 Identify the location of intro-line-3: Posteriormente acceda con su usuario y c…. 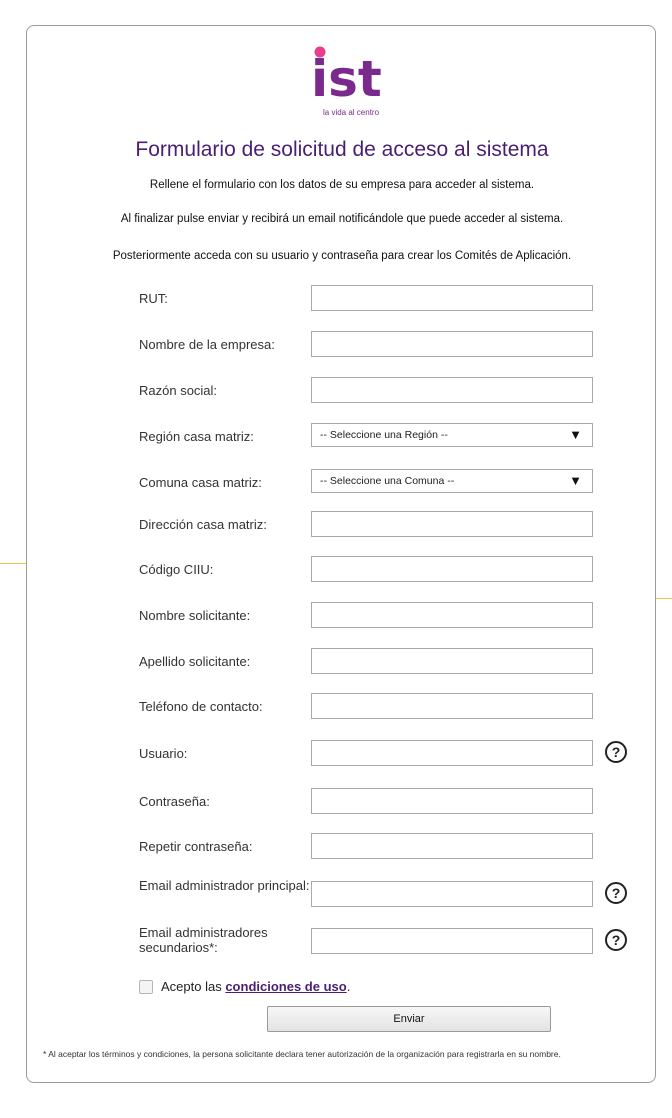
(342, 256).